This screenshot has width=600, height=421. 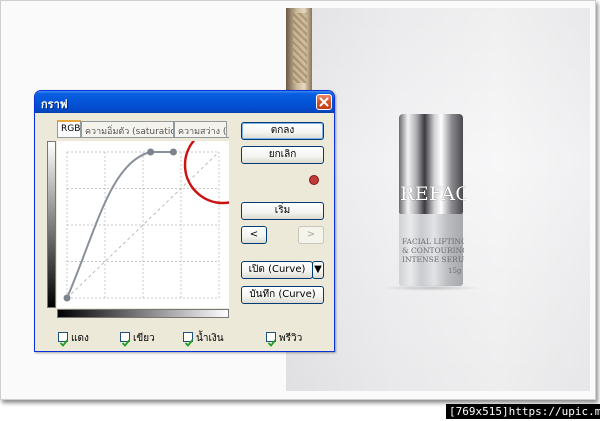 What do you see at coordinates (80, 338) in the screenshot?
I see `checkbox-label: แดง` at bounding box center [80, 338].